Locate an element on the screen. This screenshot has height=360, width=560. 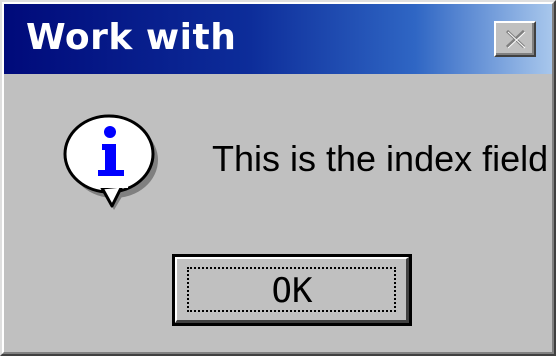
info-icon is located at coordinates (110, 162).